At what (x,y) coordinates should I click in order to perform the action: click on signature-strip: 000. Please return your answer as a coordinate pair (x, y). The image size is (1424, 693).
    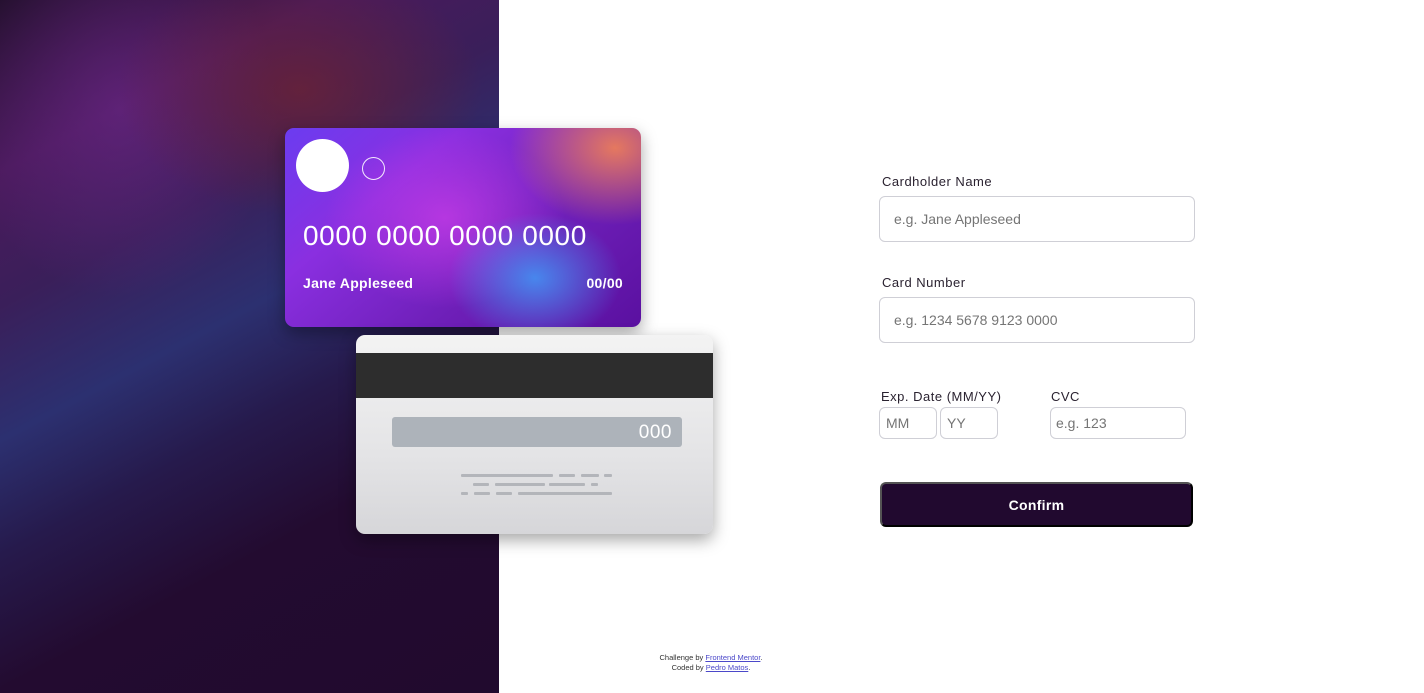
    Looking at the image, I should click on (537, 432).